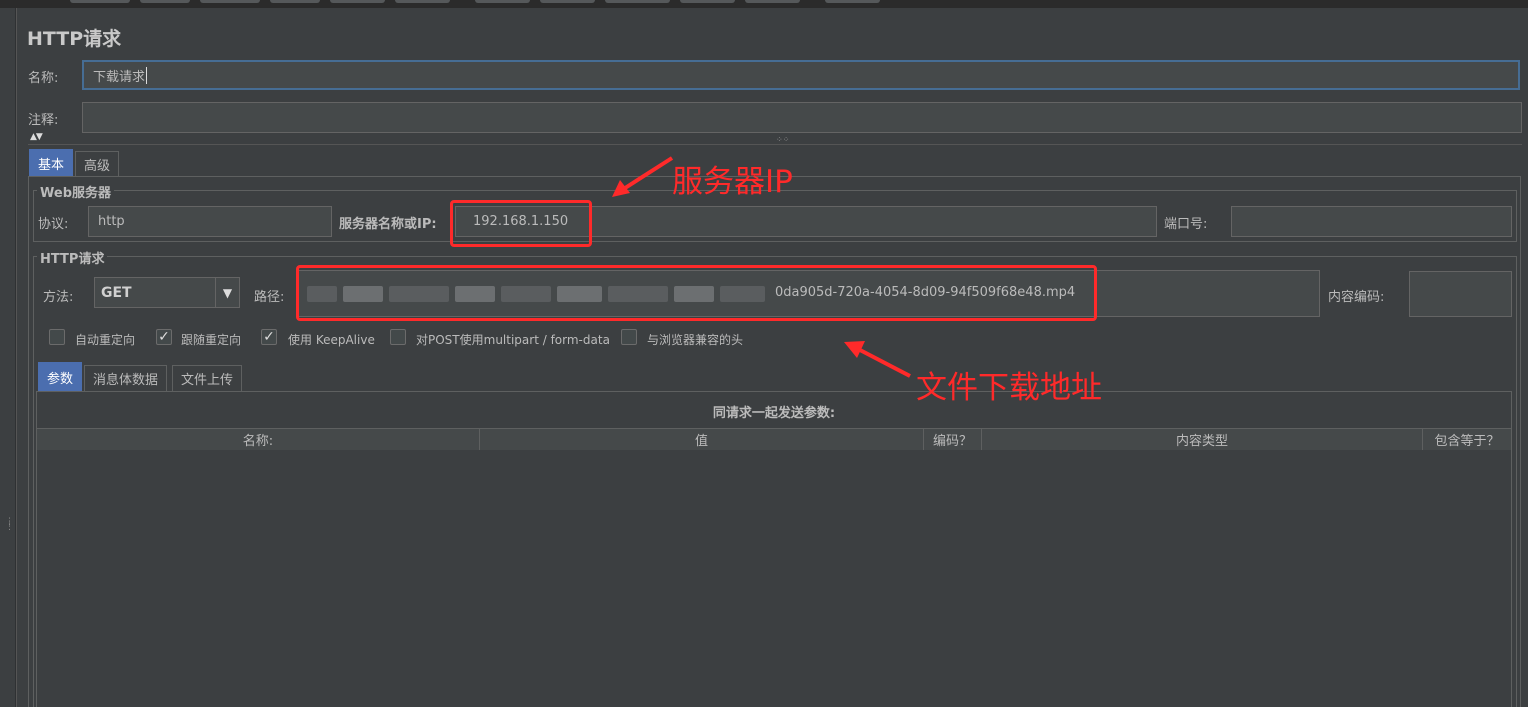  What do you see at coordinates (72, 257) in the screenshot?
I see `http-request-group-title: HTTP请求` at bounding box center [72, 257].